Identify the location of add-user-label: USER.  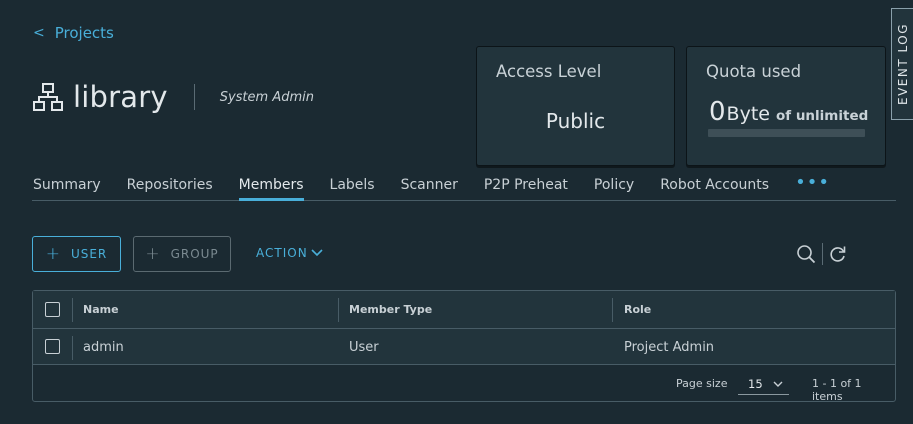
(89, 254).